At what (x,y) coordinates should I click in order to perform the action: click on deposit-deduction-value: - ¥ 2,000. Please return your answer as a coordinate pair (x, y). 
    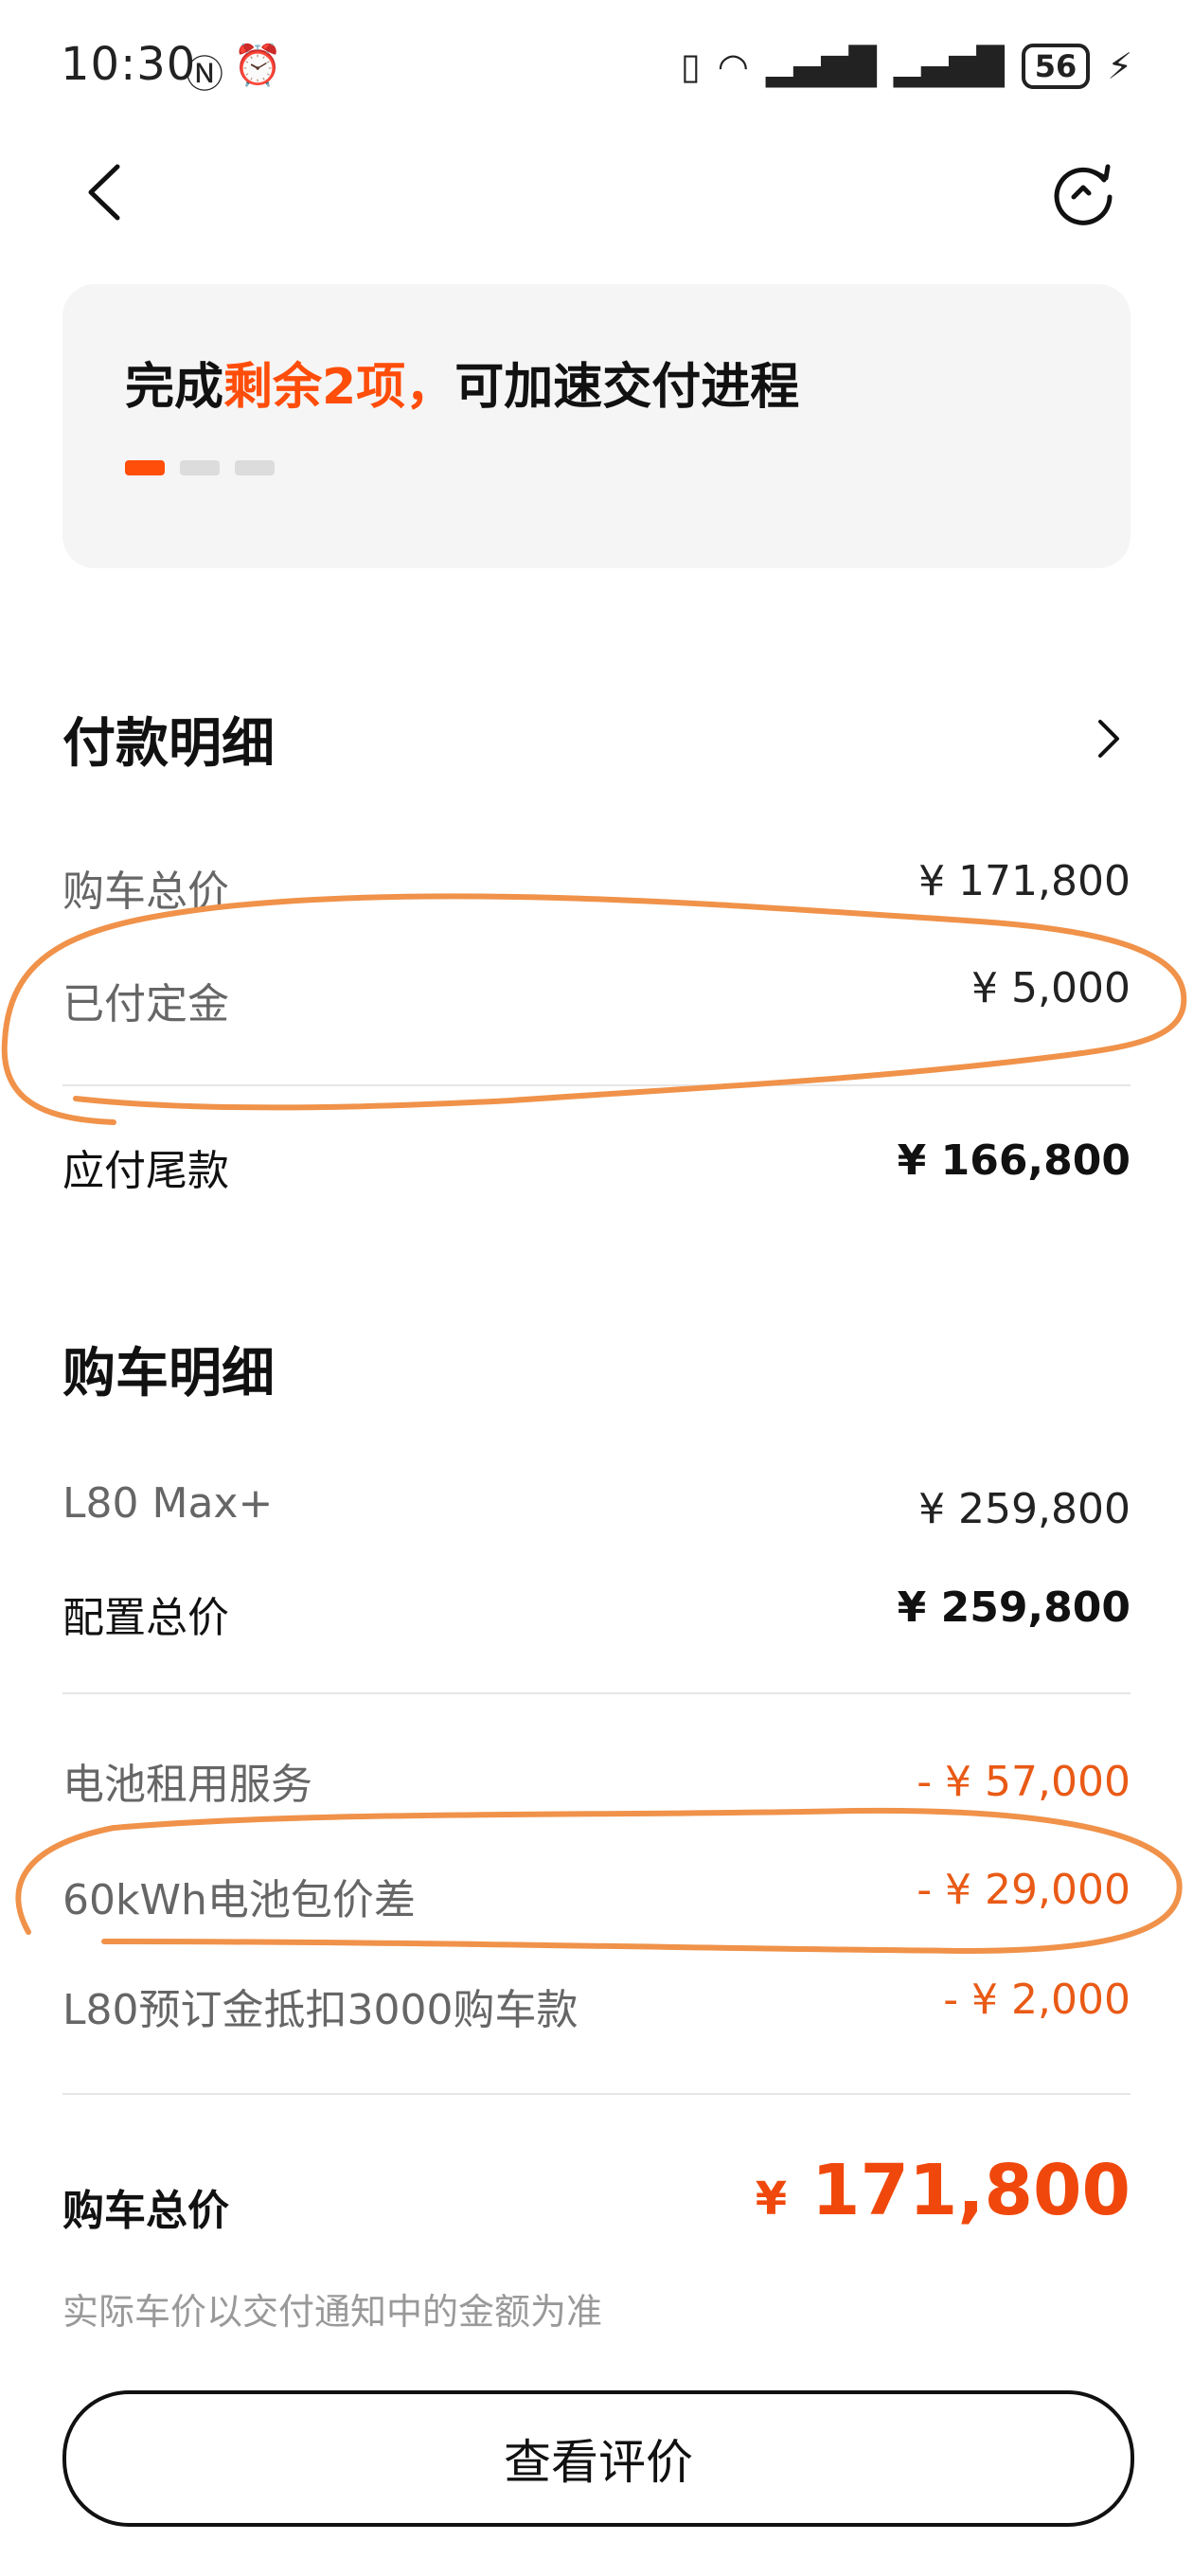
    Looking at the image, I should click on (1037, 2000).